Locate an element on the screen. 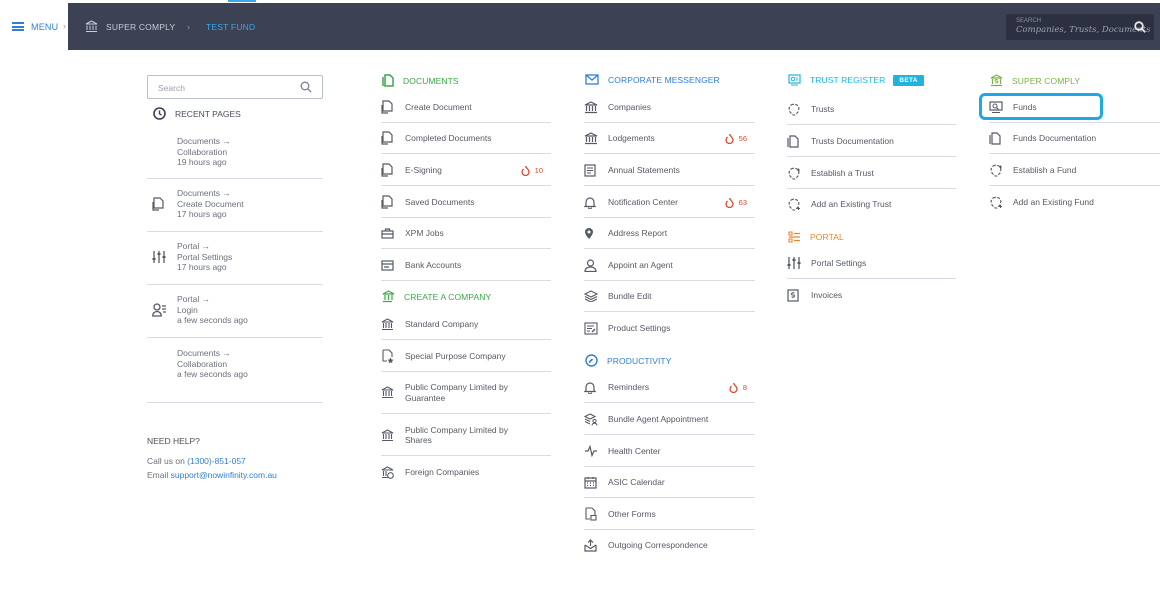  help-email-label: Email is located at coordinates (159, 475).